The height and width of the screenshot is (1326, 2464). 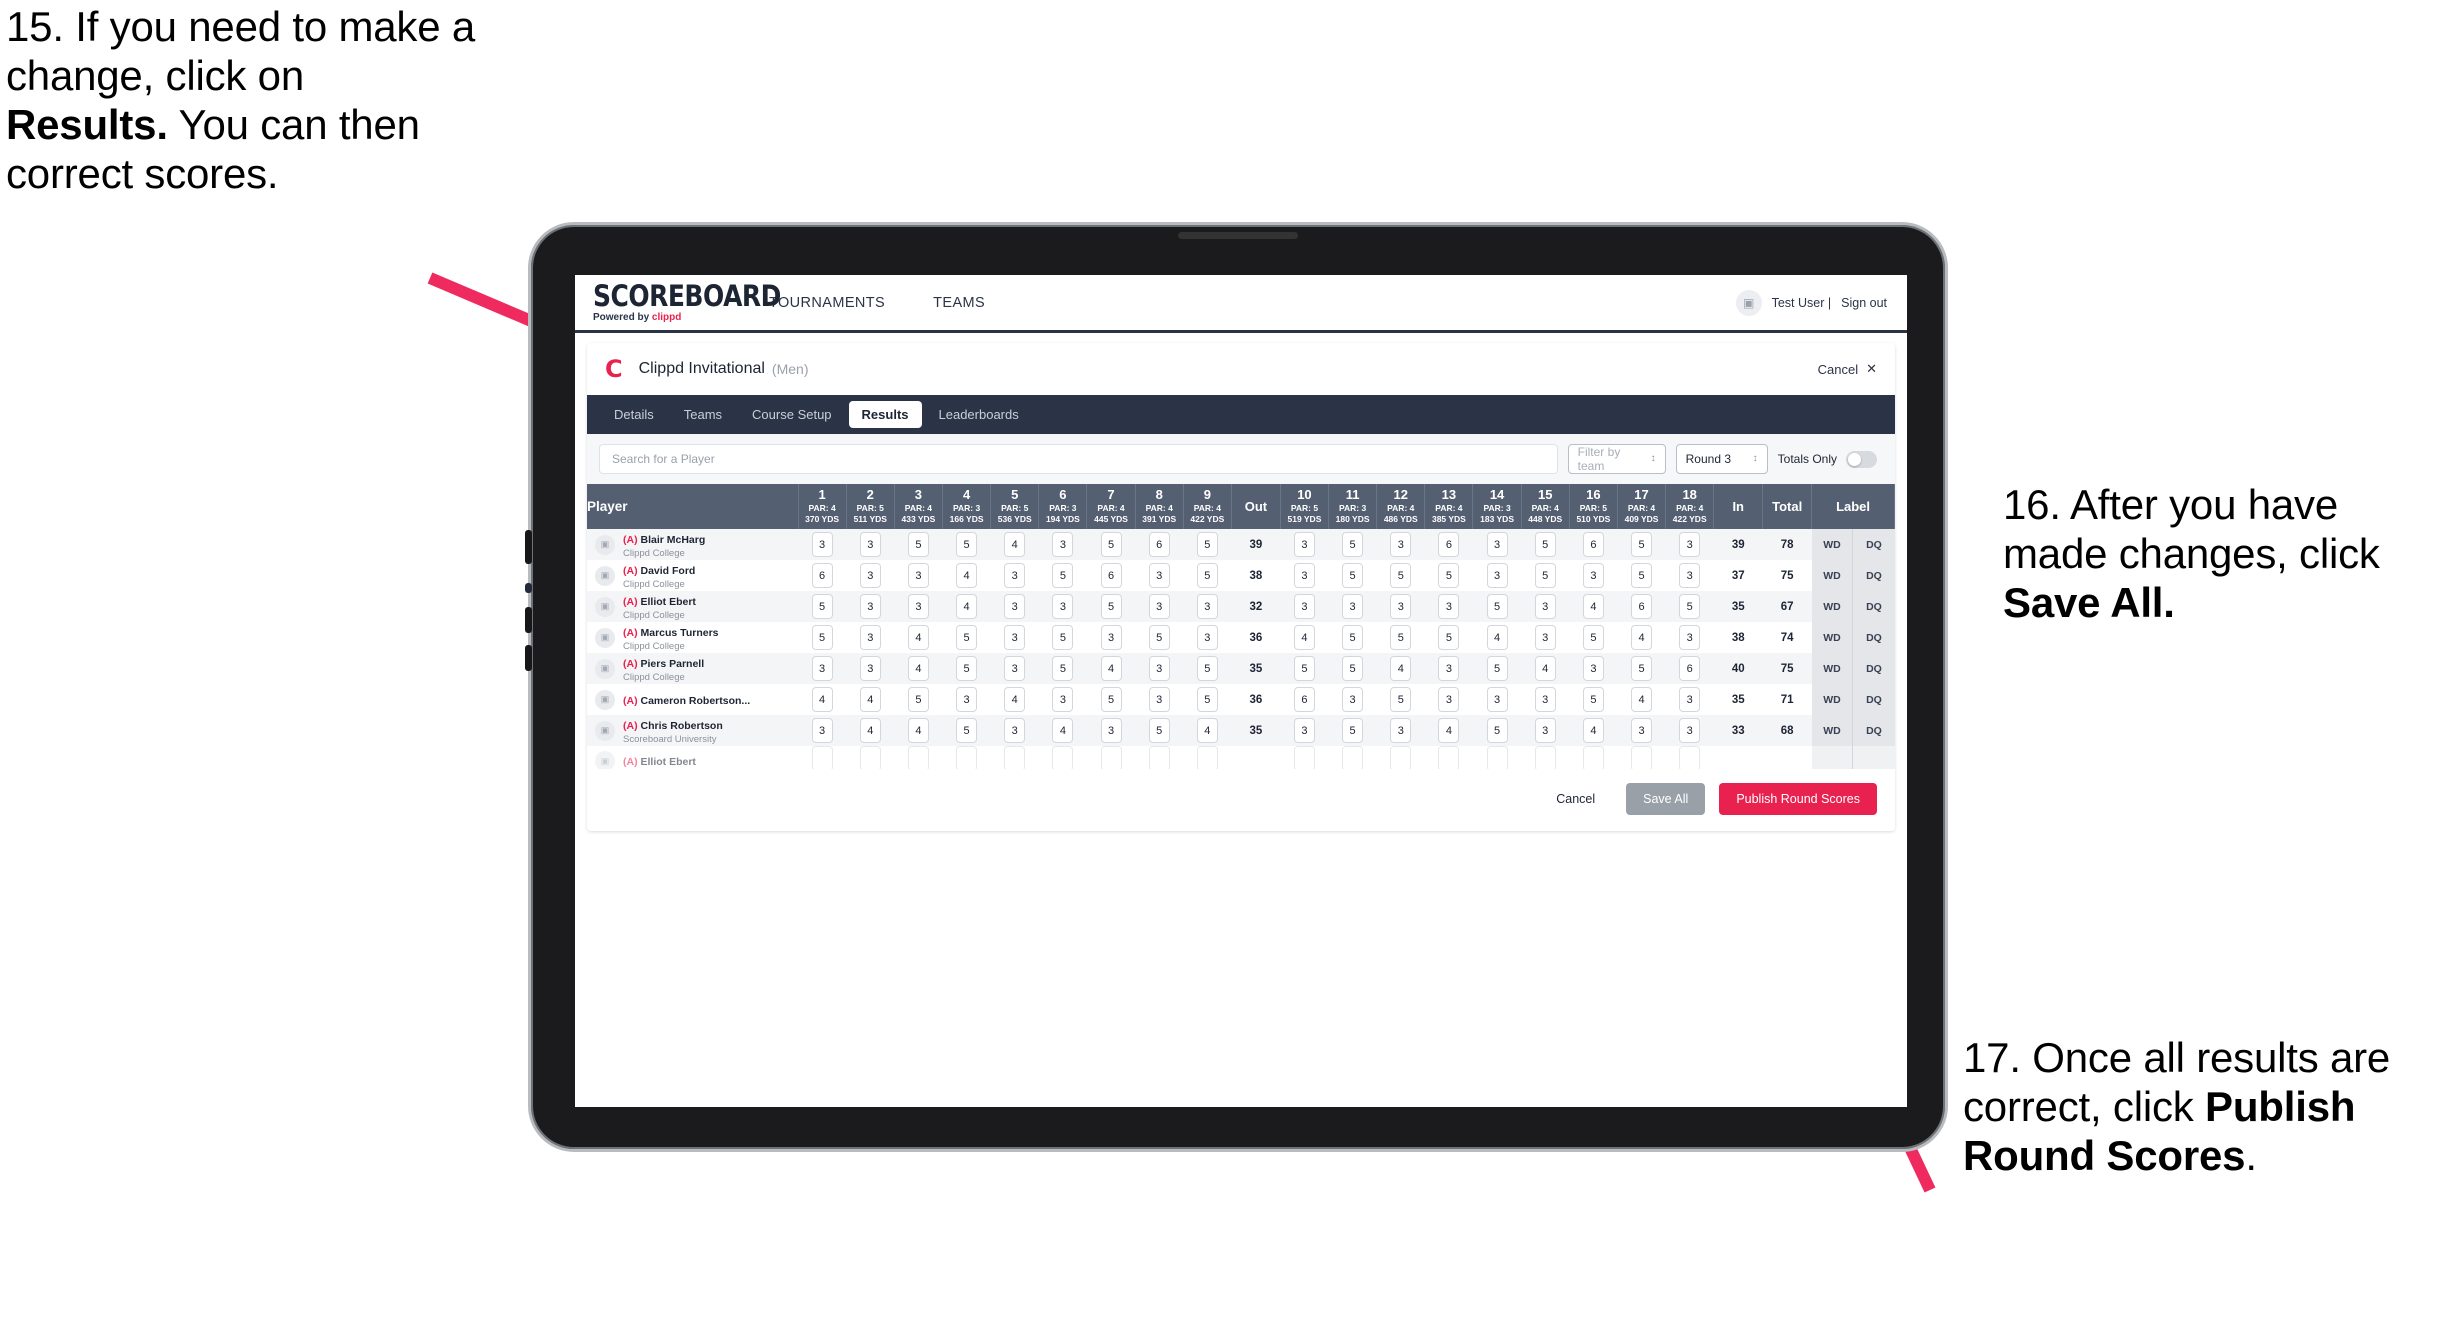 What do you see at coordinates (967, 606) in the screenshot?
I see `score-cell-front-4: 4` at bounding box center [967, 606].